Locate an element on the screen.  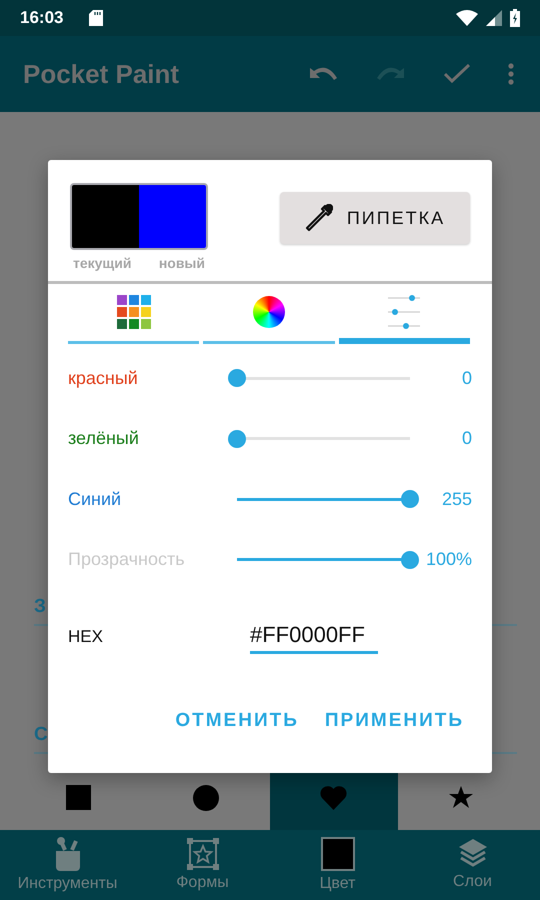
field-label: З is located at coordinates (40, 607).